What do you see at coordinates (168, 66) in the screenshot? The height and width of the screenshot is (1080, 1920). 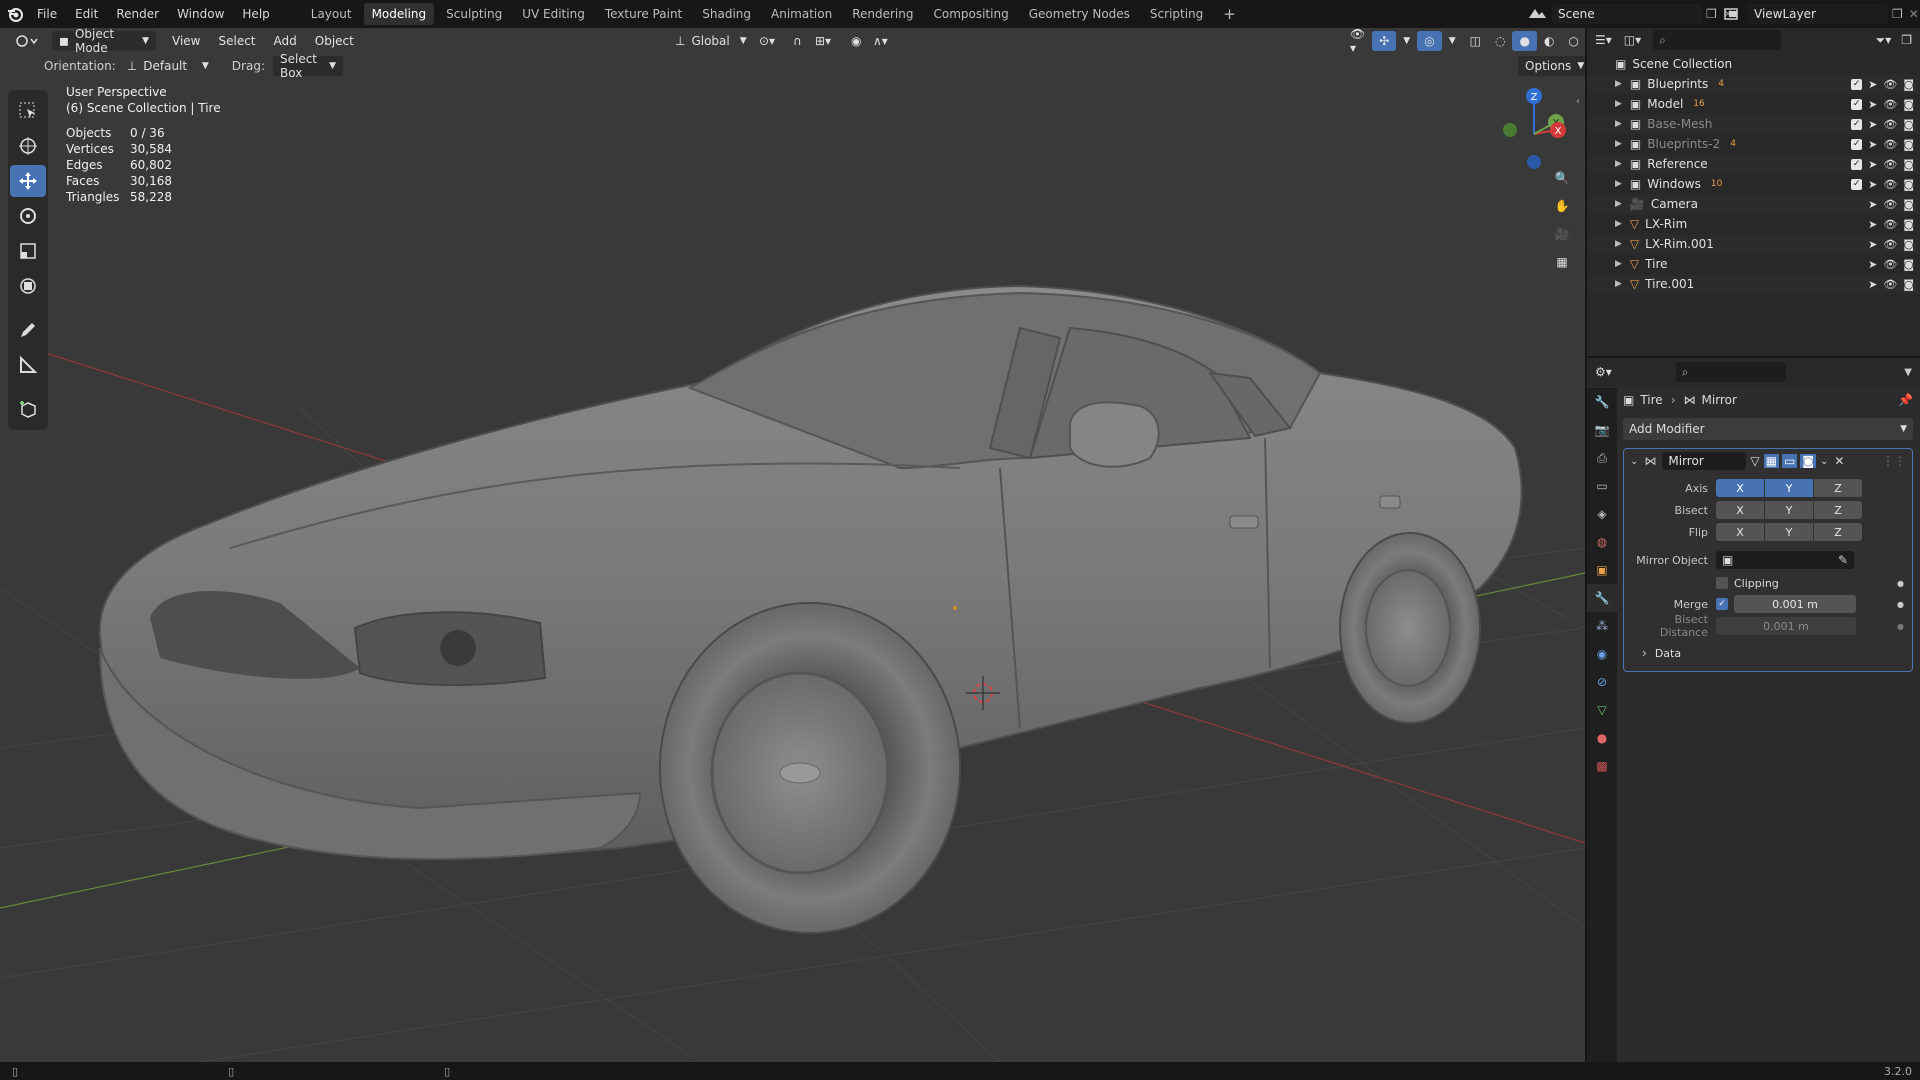 I see `orientation-dropdown: ⊥ Default ▼` at bounding box center [168, 66].